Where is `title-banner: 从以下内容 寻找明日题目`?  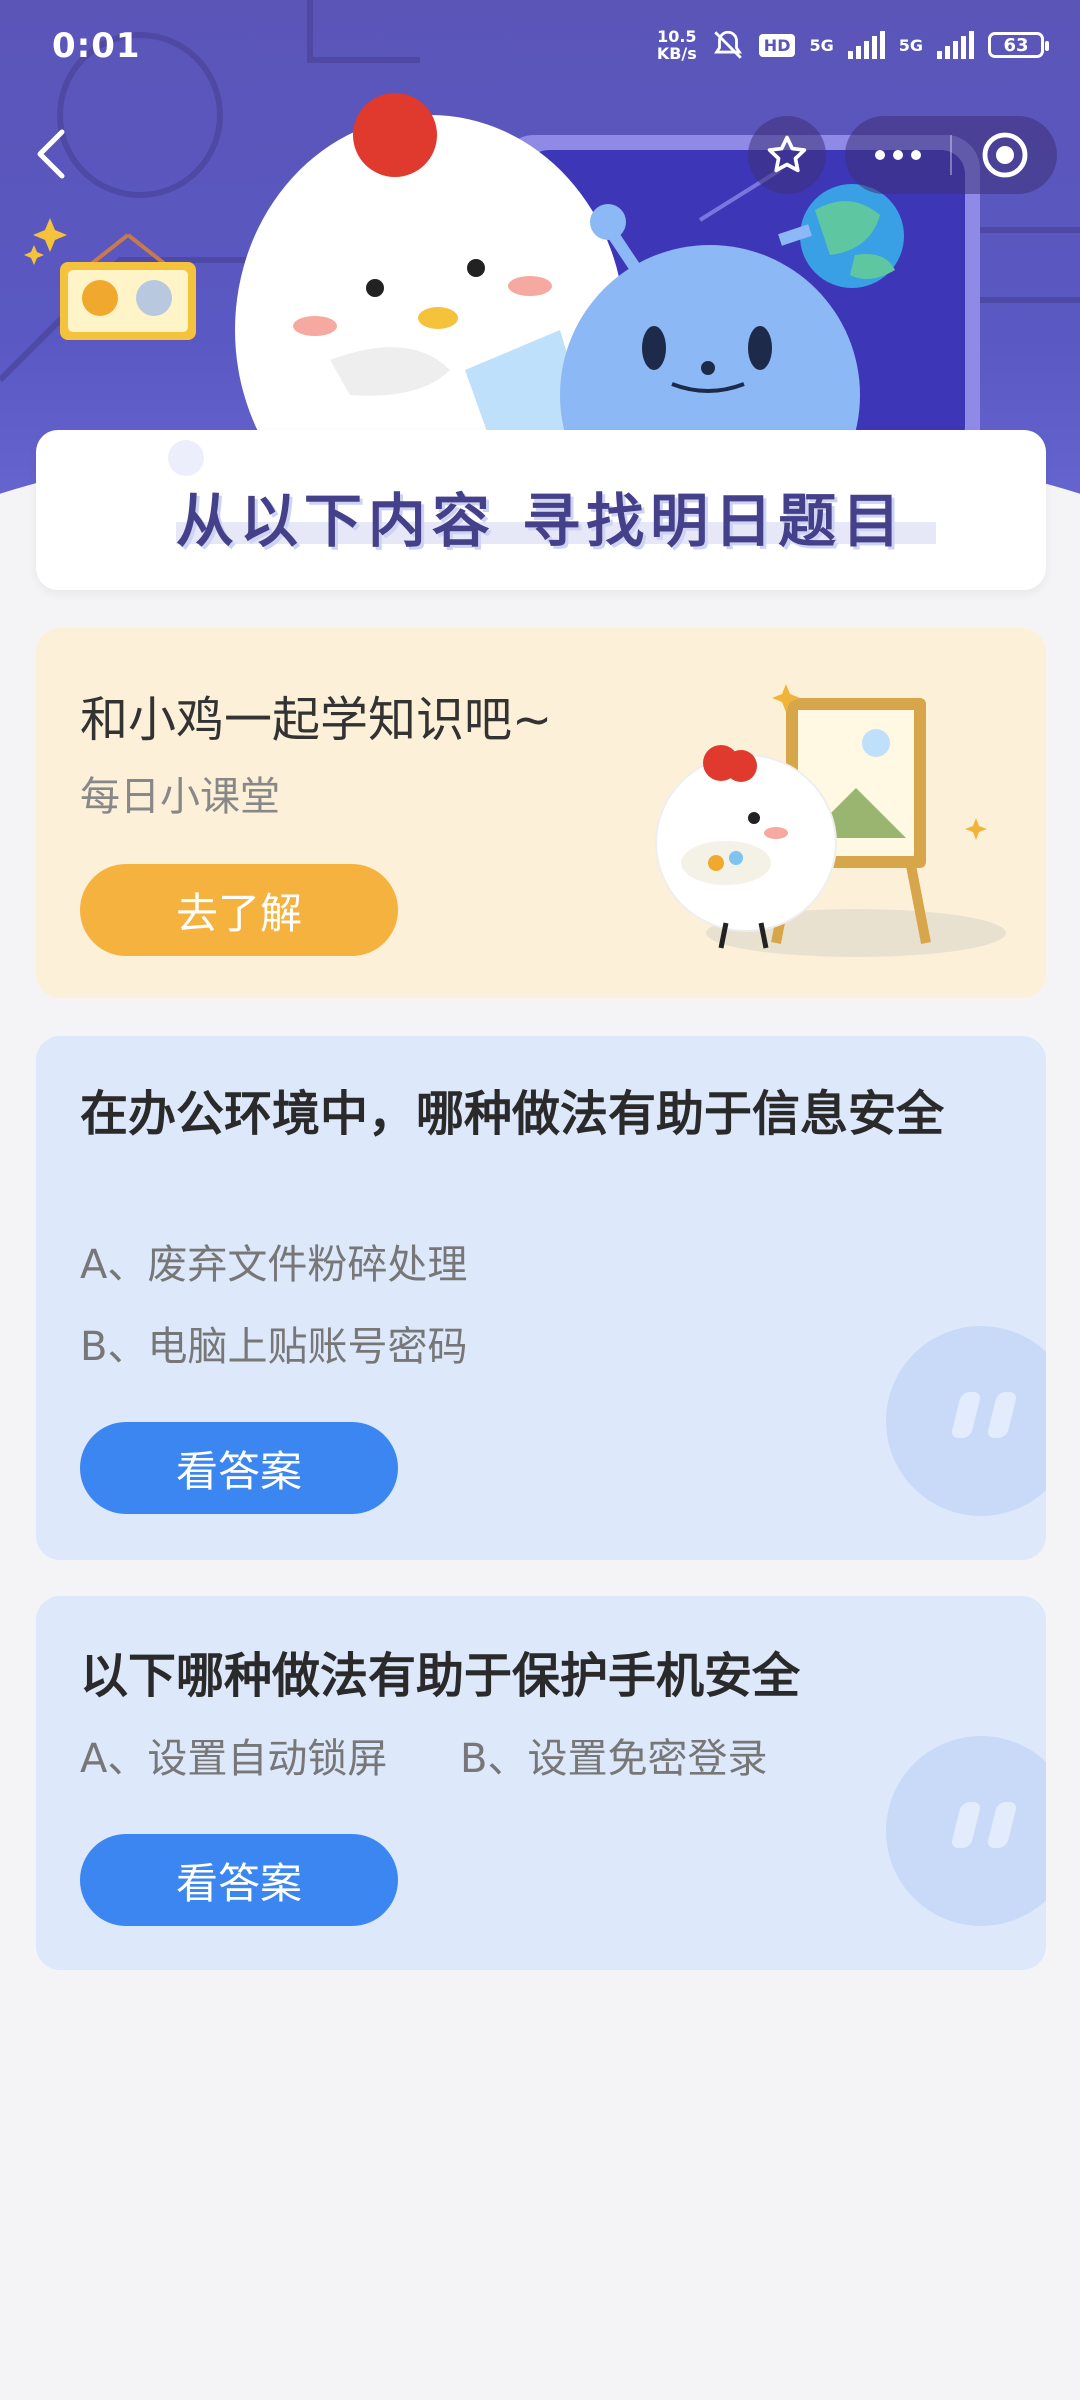
title-banner: 从以下内容 寻找明日题目 is located at coordinates (541, 510).